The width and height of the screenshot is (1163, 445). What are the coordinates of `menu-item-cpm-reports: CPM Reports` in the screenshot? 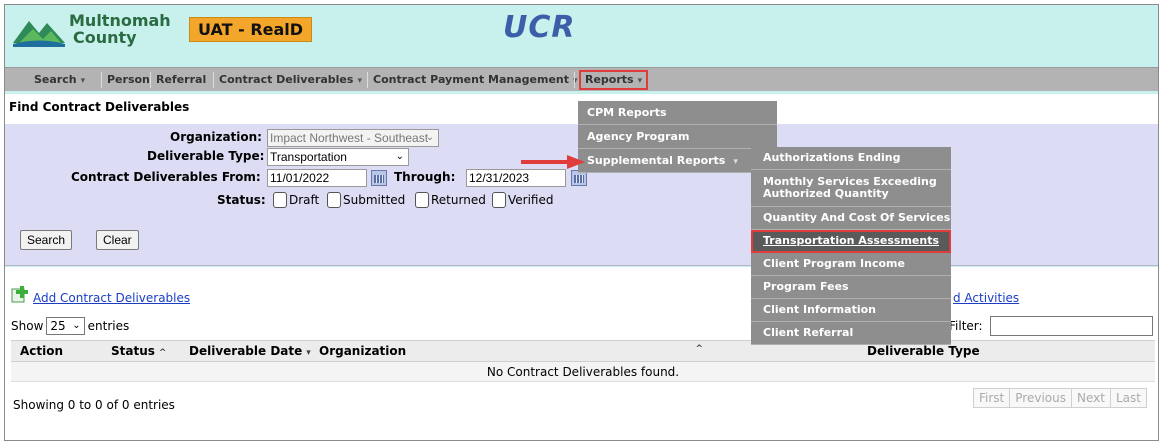 It's located at (677, 113).